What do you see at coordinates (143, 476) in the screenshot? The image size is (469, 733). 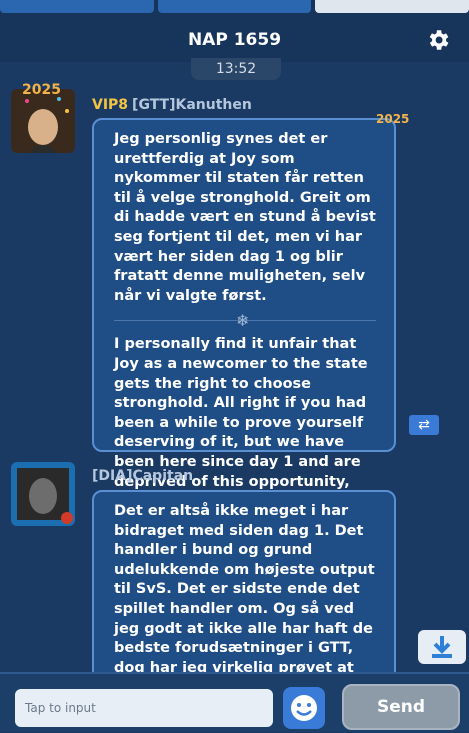 I see `sender-name: [DIA]Capitan` at bounding box center [143, 476].